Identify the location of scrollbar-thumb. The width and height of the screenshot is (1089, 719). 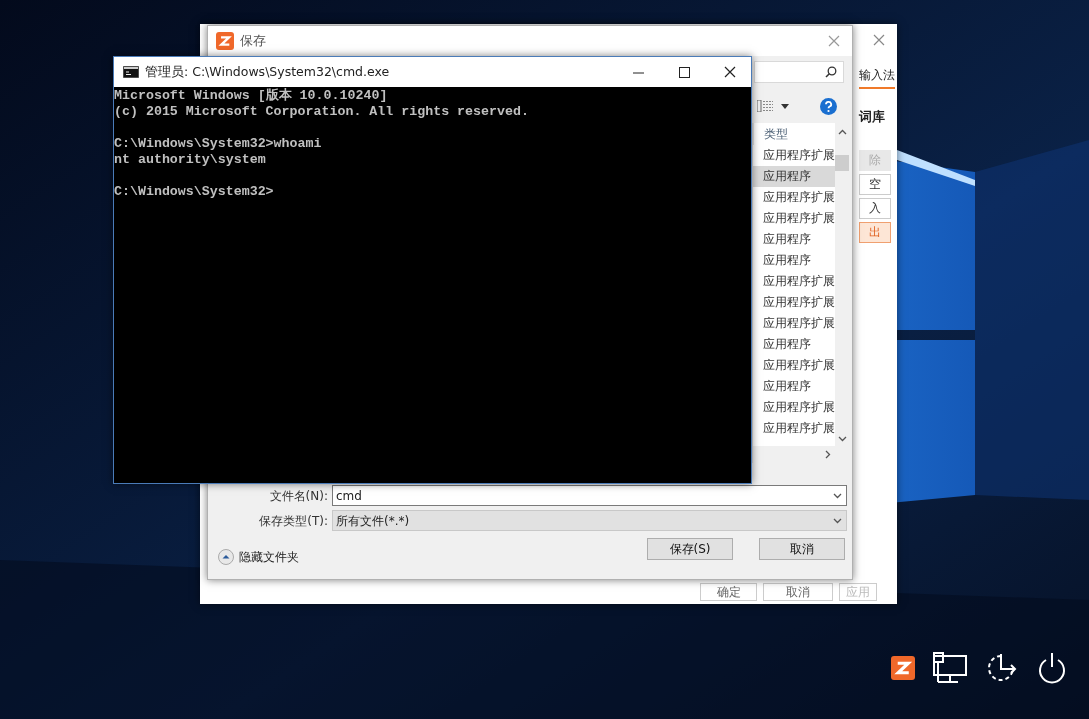
(842, 163).